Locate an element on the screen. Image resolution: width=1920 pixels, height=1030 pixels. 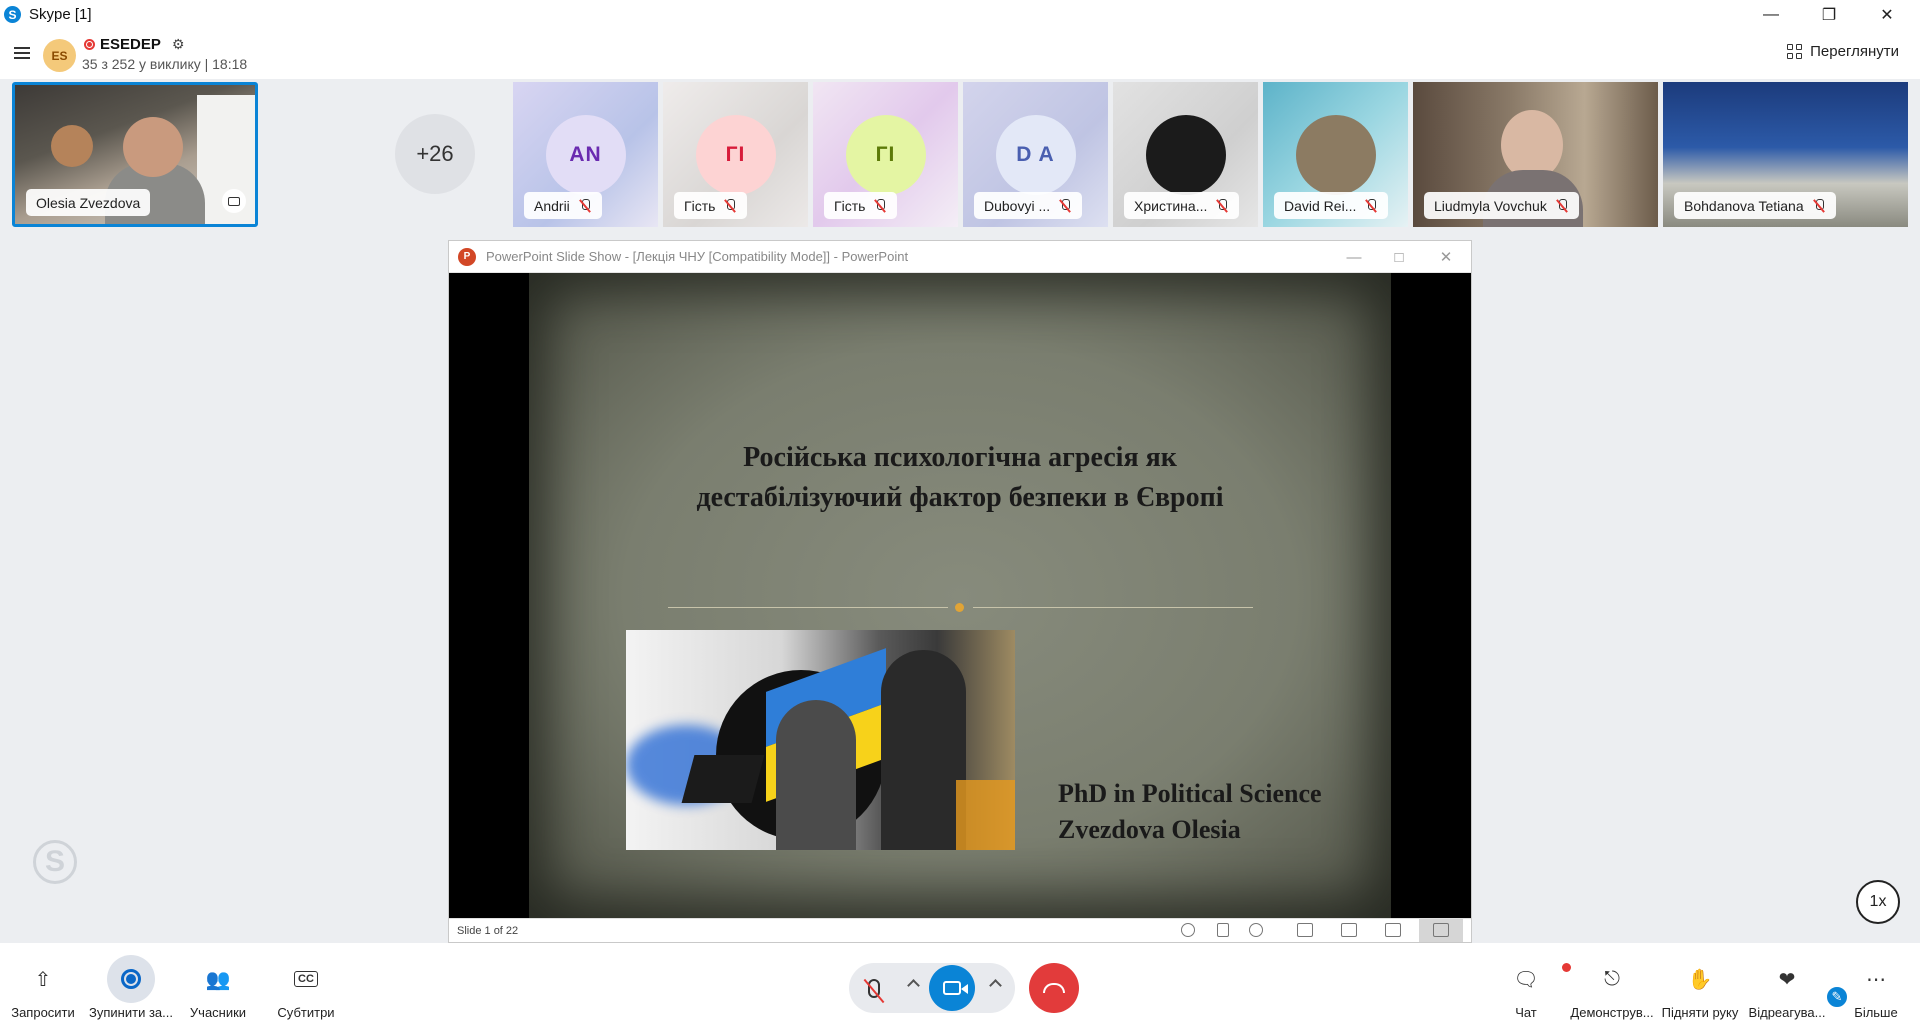
participant-tile: AN Andrii is located at coordinates (585, 154).